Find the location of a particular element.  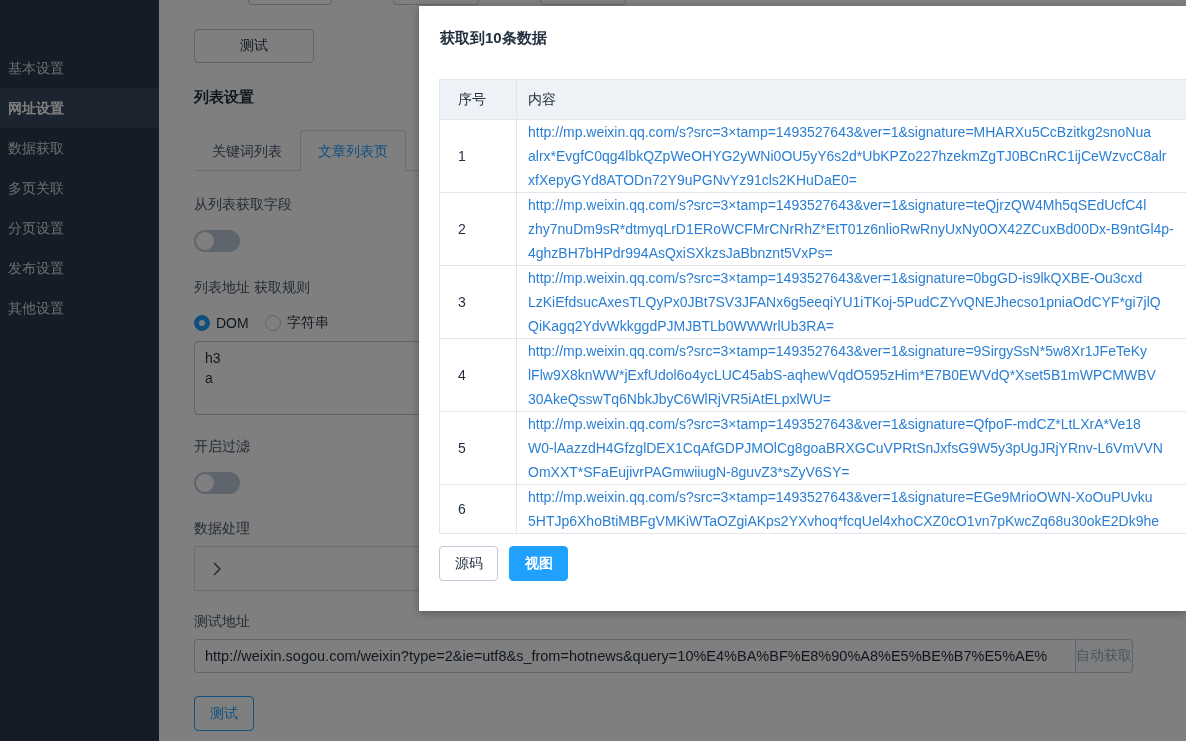

row-number: 5 is located at coordinates (462, 448).